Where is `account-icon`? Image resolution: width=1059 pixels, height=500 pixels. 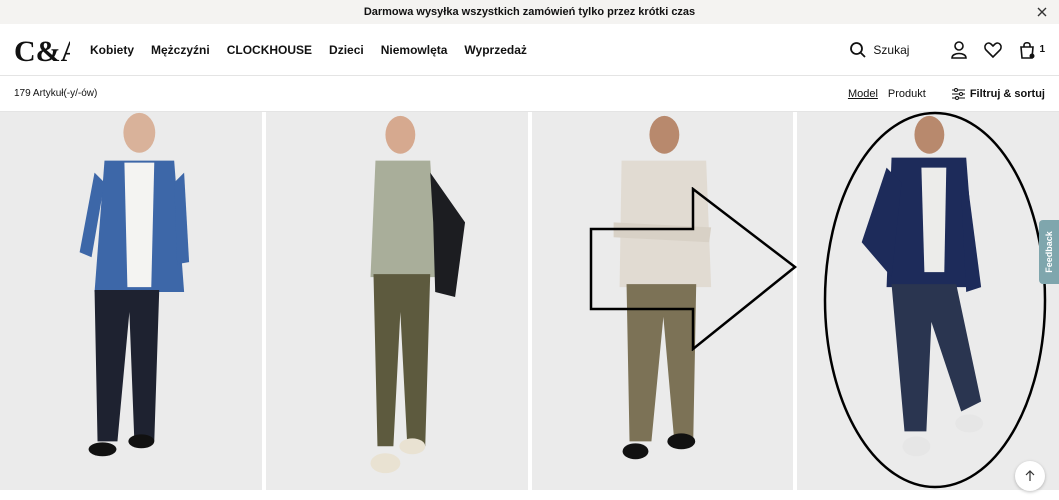
account-icon is located at coordinates (959, 50).